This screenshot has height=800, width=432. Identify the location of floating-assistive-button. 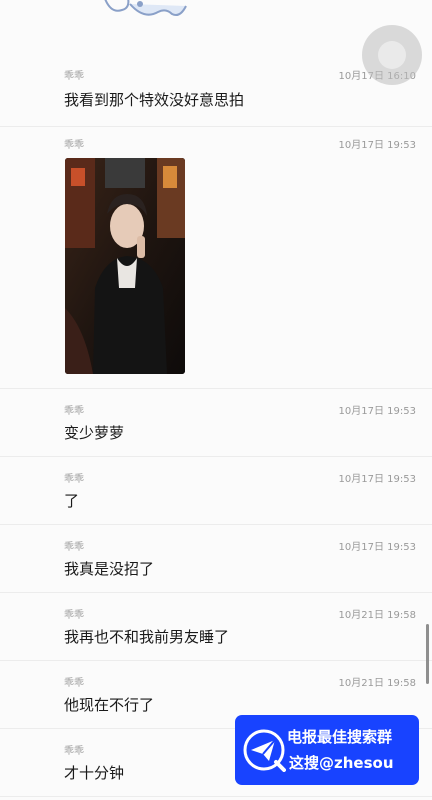
(392, 55).